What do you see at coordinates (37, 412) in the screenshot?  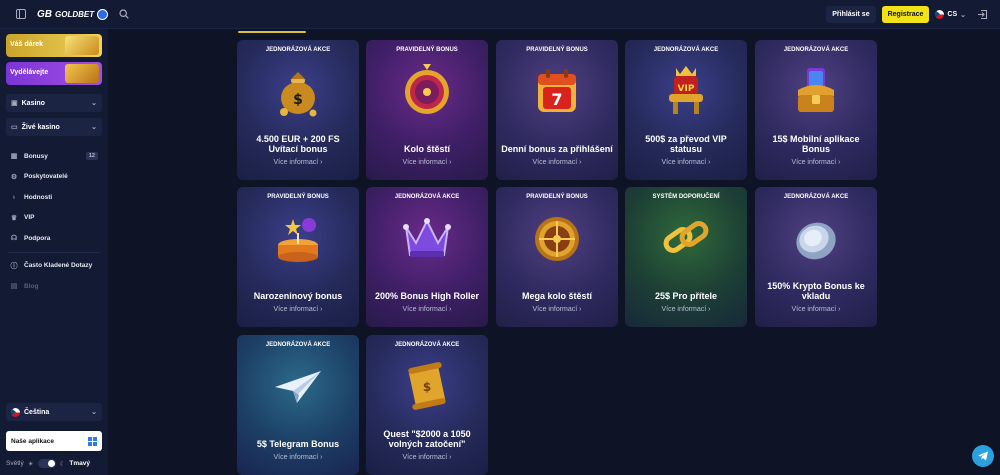 I see `language-label: Čeština` at bounding box center [37, 412].